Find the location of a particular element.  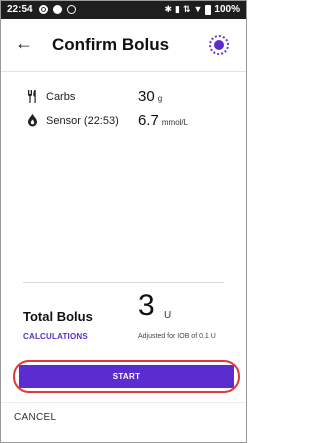

signal-icon: ⇅ is located at coordinates (186, 9).